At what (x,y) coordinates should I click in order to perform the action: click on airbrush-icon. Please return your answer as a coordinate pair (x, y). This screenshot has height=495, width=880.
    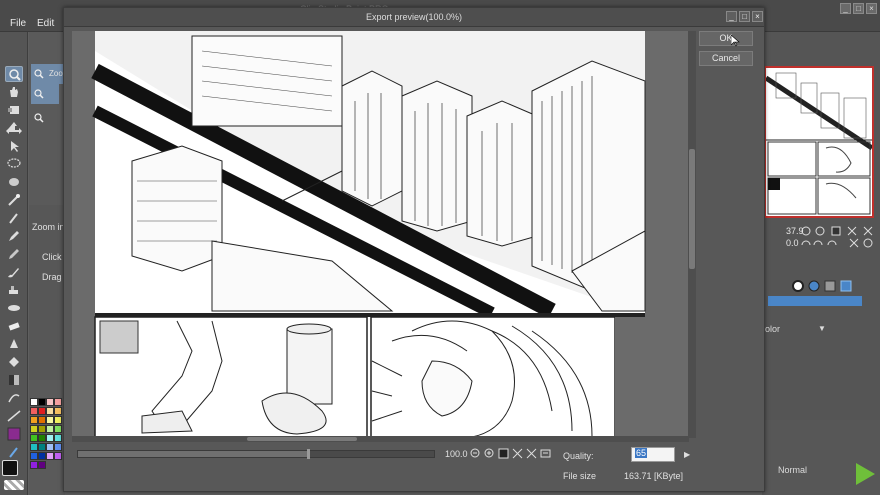
    Looking at the image, I should click on (13, 290).